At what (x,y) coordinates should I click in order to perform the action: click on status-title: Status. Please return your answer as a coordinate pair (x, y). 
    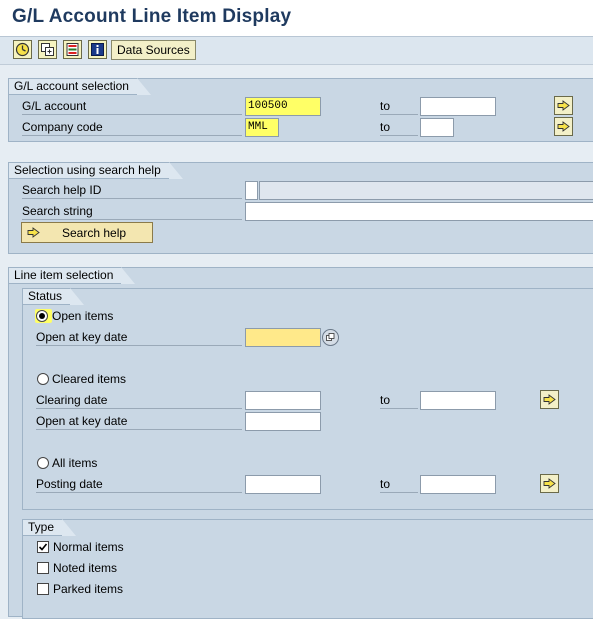
    Looking at the image, I should click on (53, 296).